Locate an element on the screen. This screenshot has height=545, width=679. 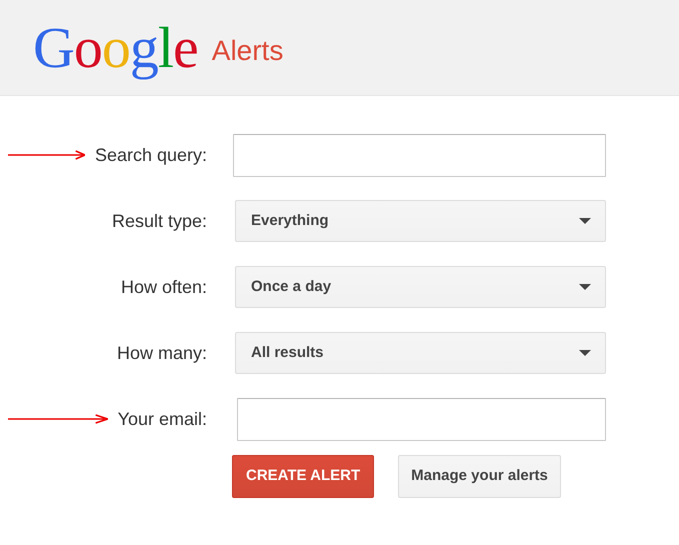
field-label: Your email: is located at coordinates (162, 419).